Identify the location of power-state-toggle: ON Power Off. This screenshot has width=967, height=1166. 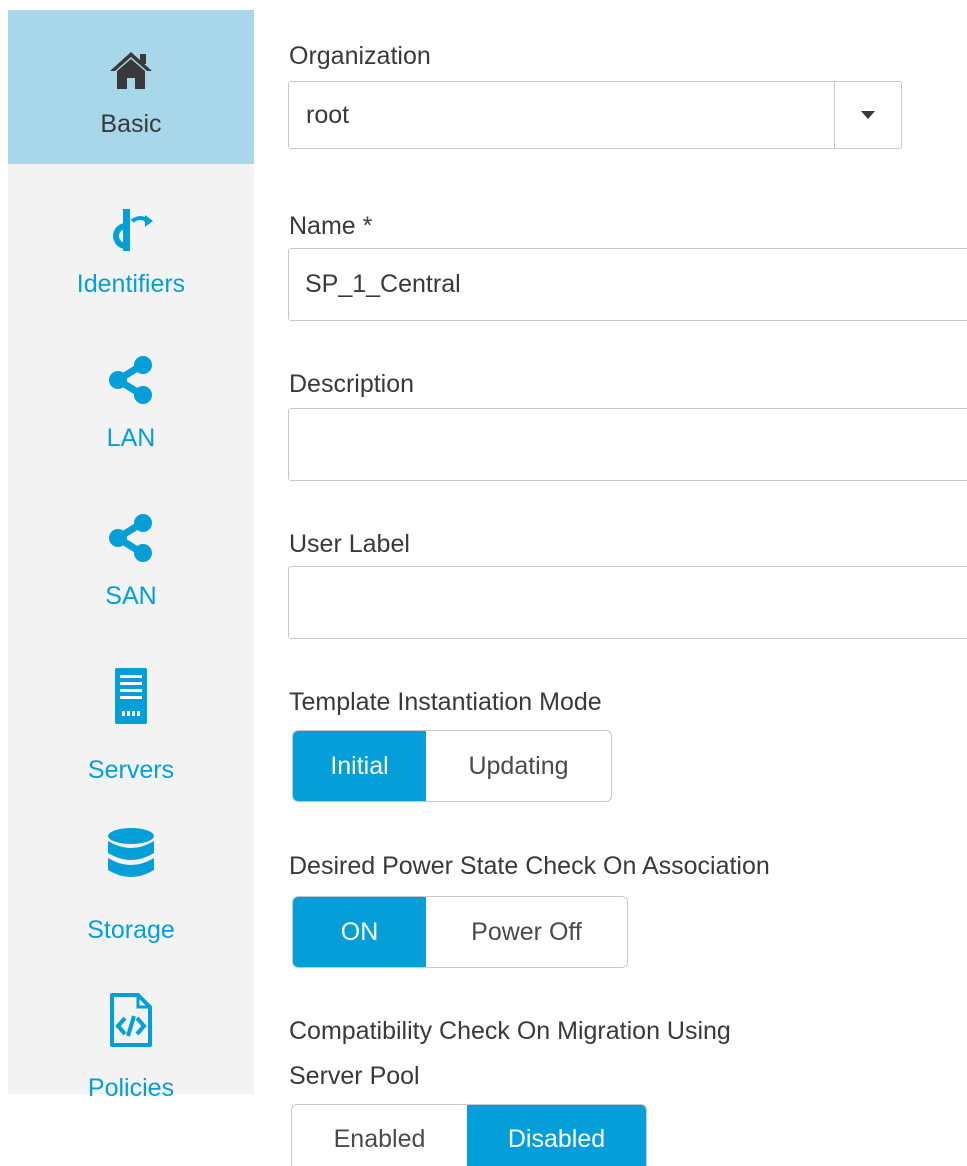
(460, 932).